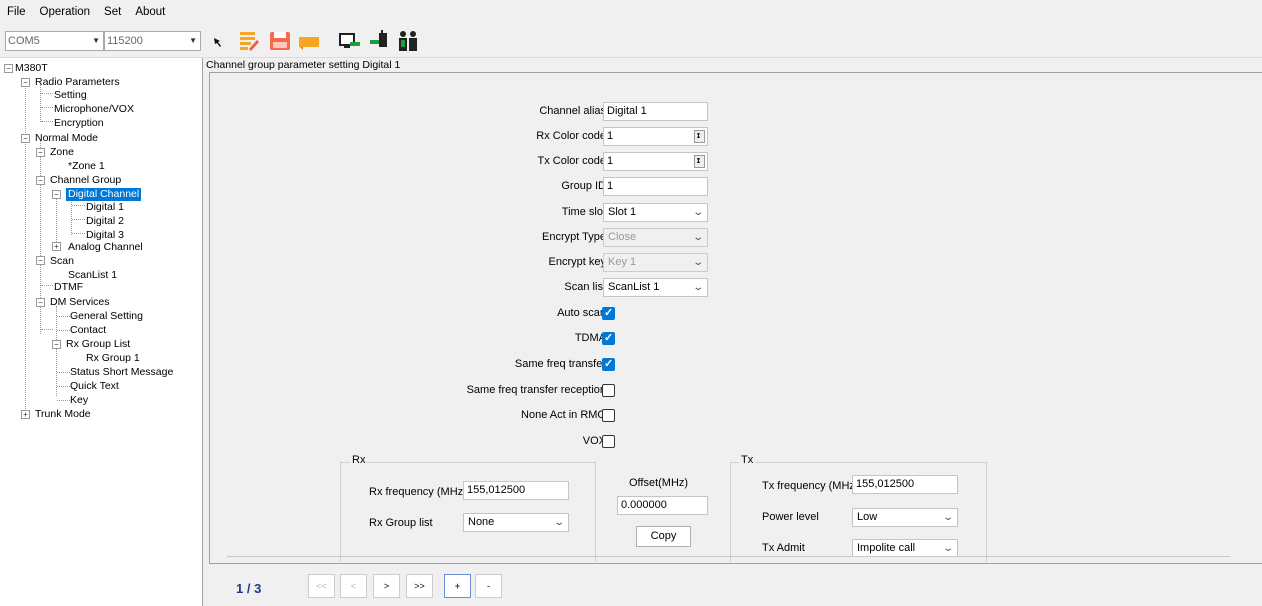  I want to click on tree-node-dtmf: DTMF, so click(68, 287).